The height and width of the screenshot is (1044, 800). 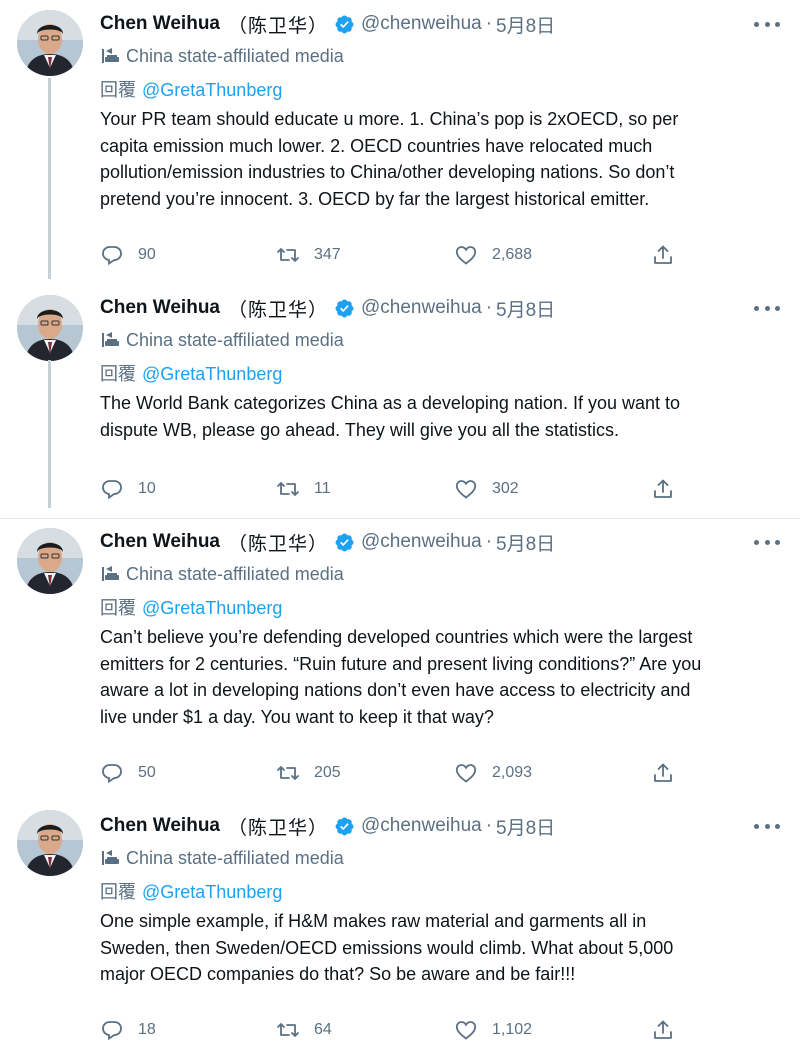 I want to click on like-button: 2,093, so click(x=493, y=773).